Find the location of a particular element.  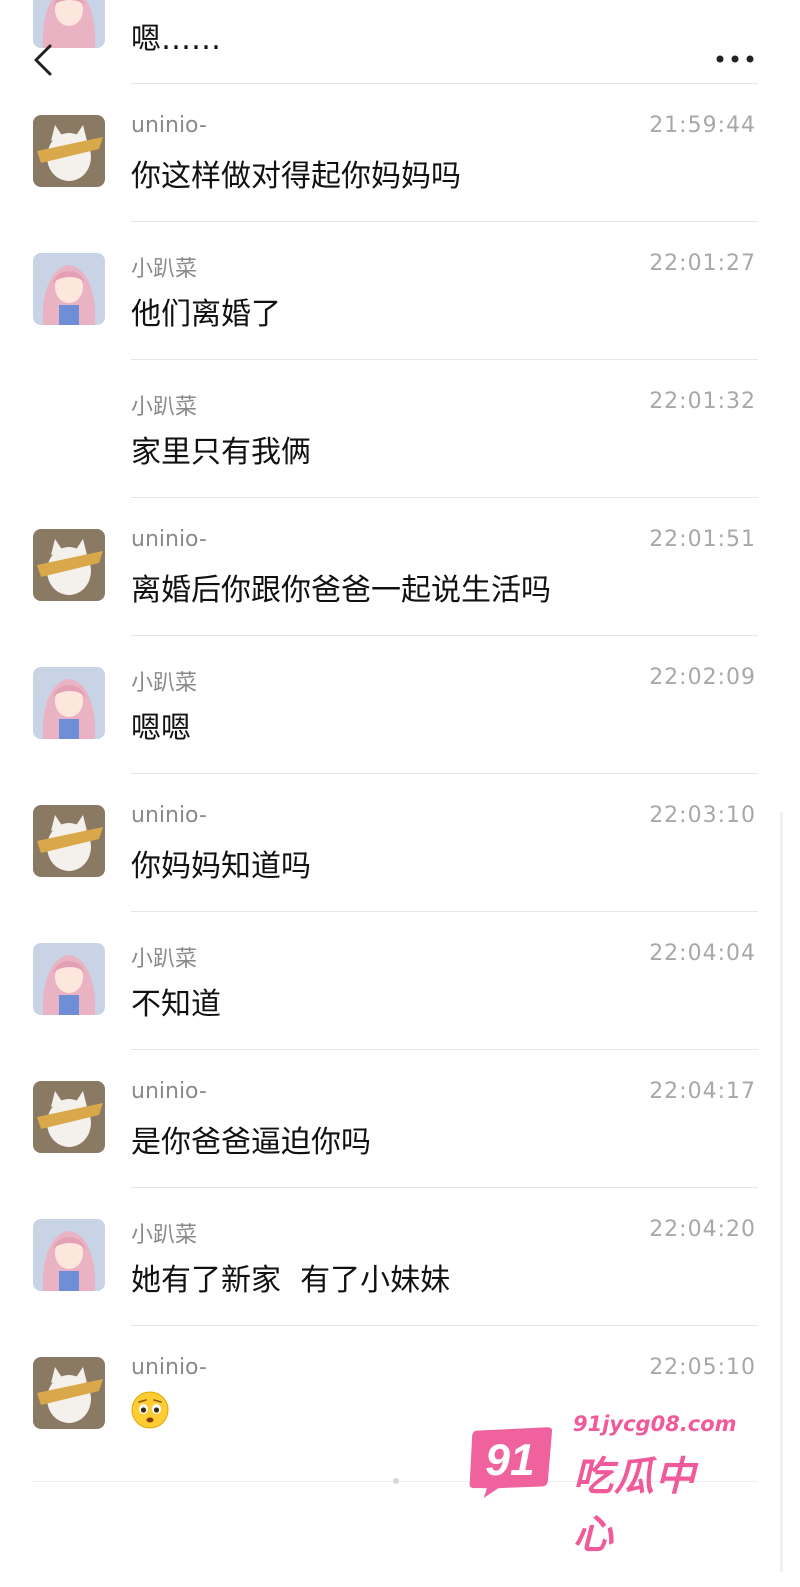

message-text: 离婚后你跟你爸爸一起说生活吗 is located at coordinates (341, 590).